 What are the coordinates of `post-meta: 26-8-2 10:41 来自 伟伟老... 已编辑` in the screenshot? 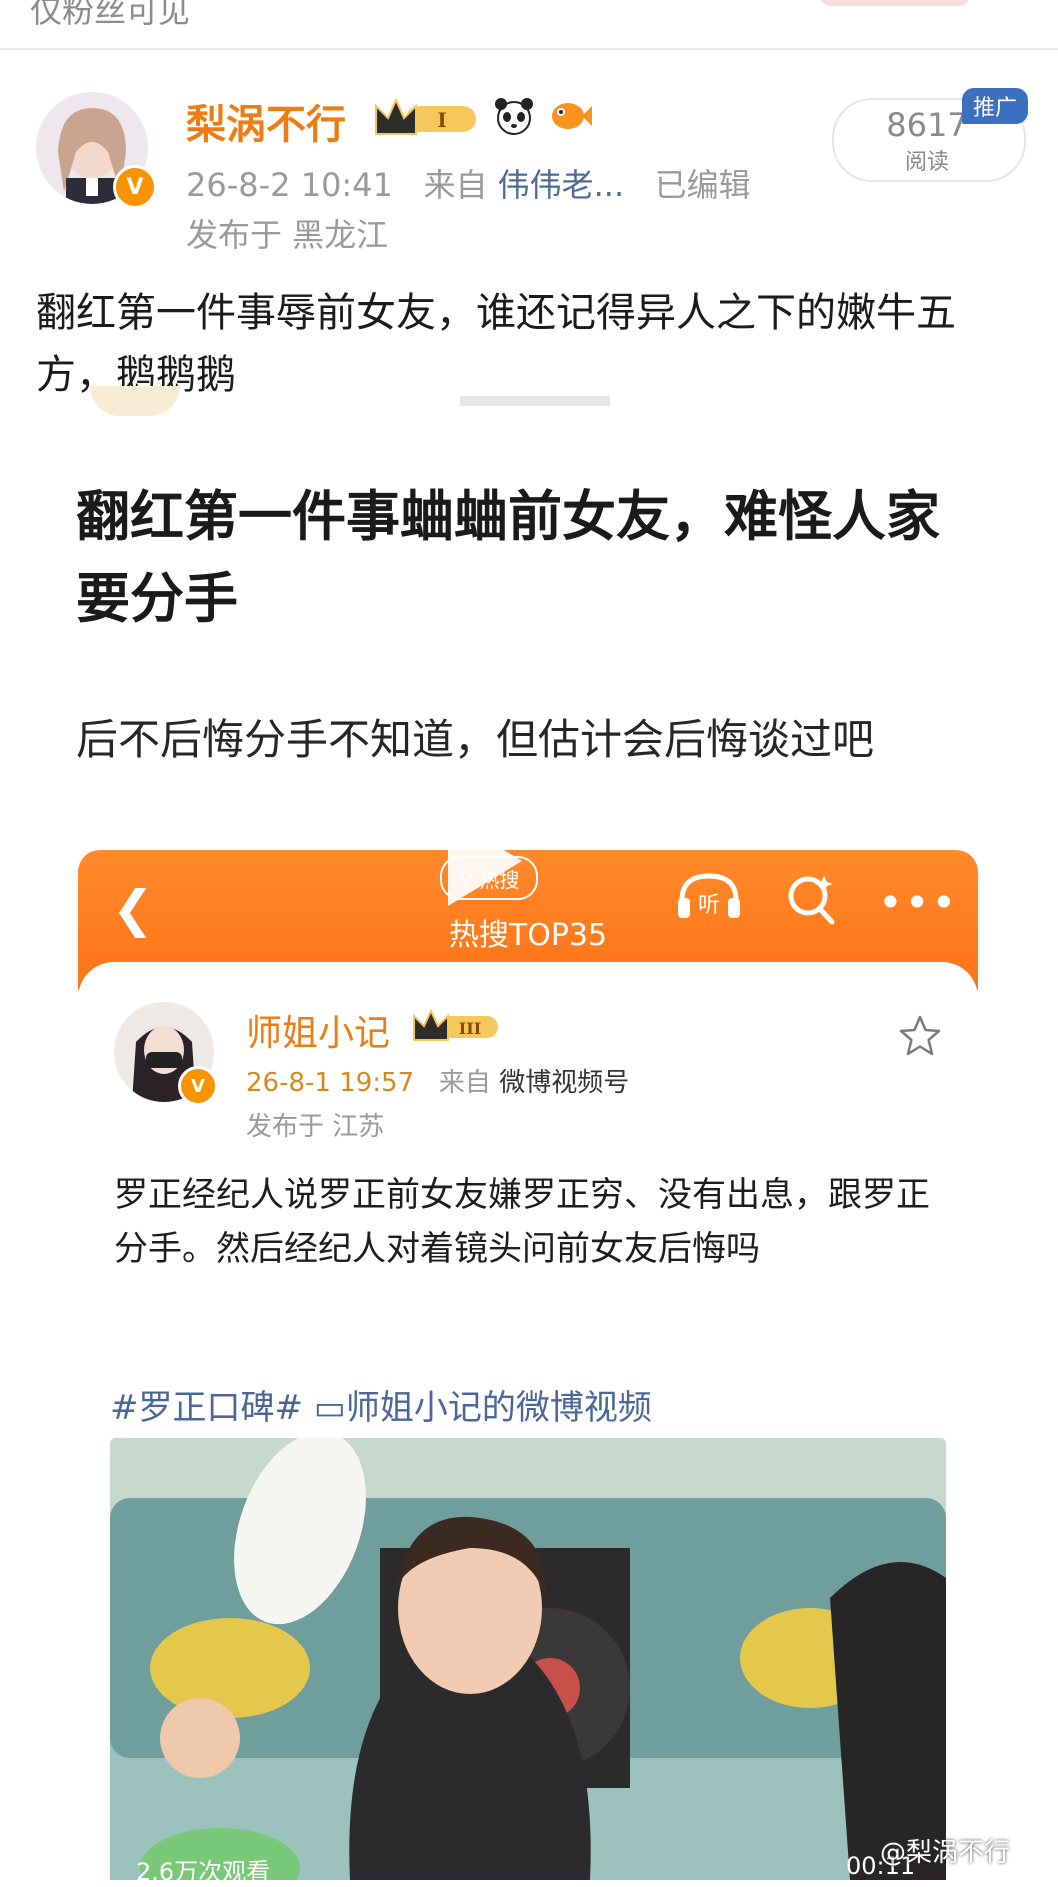 It's located at (468, 183).